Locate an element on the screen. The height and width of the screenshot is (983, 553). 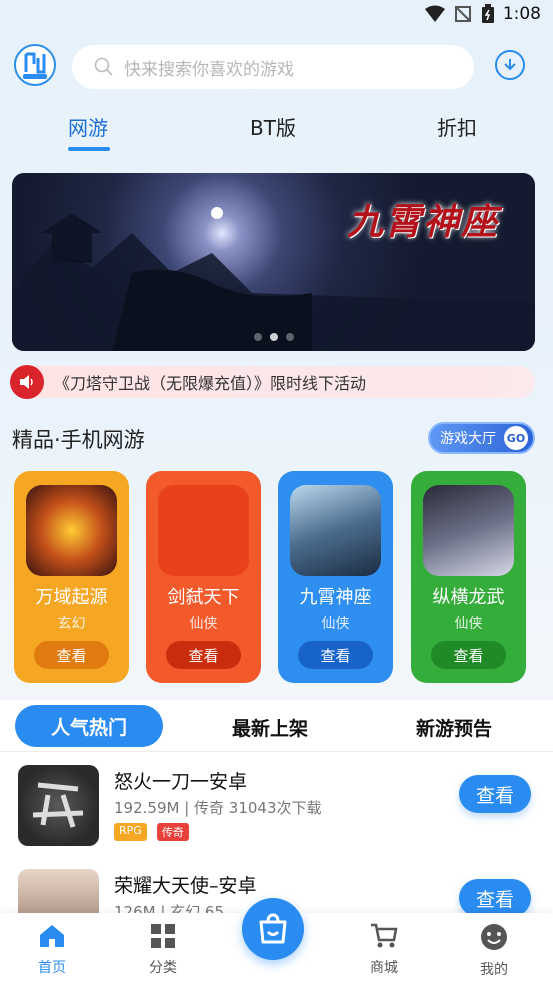
tab-popular: 人气热门 is located at coordinates (89, 726).